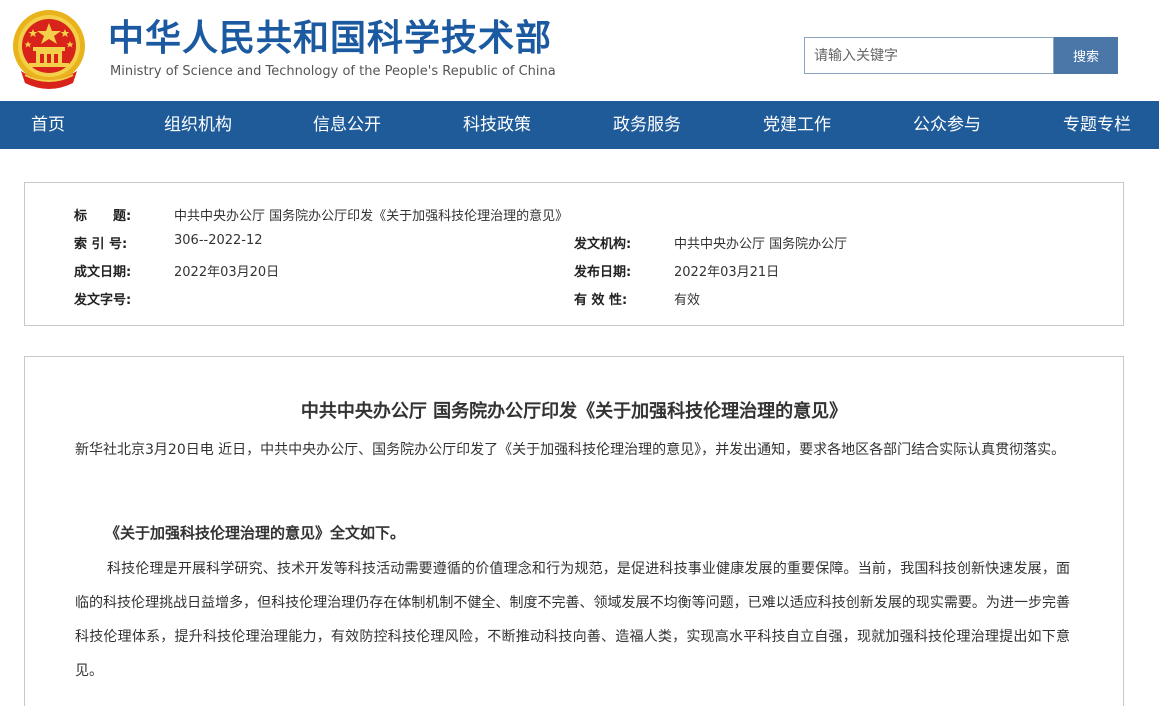 Image resolution: width=1159 pixels, height=706 pixels. What do you see at coordinates (497, 125) in the screenshot?
I see `nav-item-policy: 科技政策` at bounding box center [497, 125].